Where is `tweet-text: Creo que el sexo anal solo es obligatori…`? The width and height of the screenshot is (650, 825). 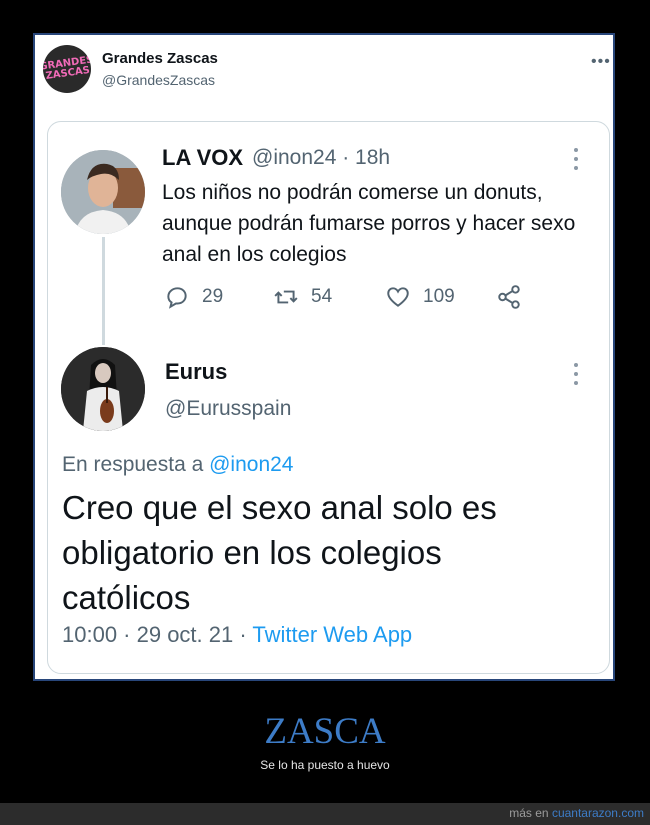
tweet-text: Creo que el sexo anal solo es obligatori… is located at coordinates (279, 552).